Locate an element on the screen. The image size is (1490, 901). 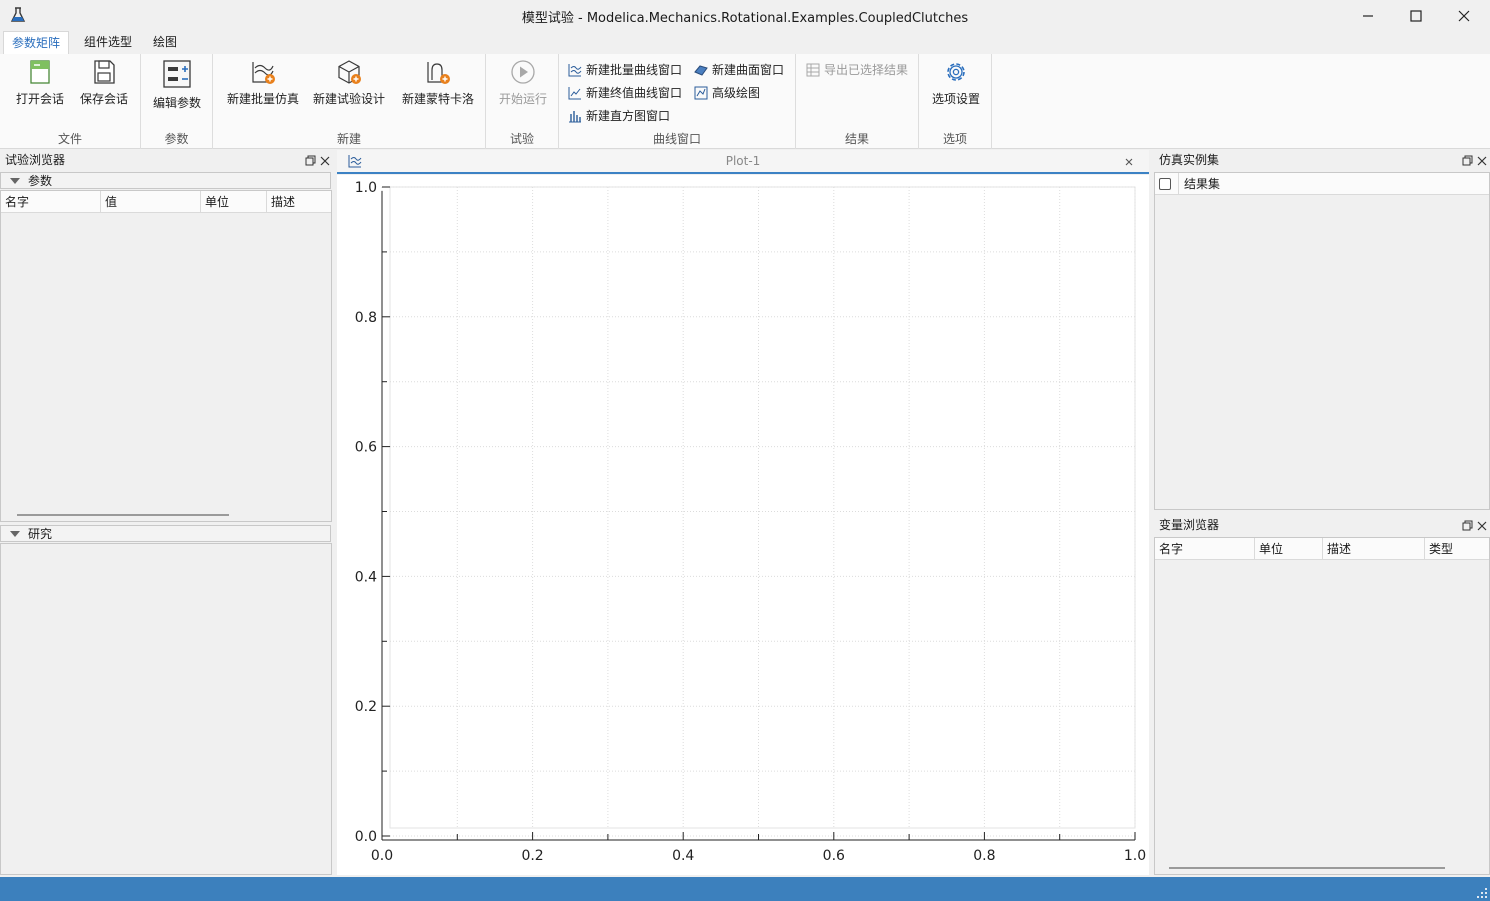
ribbon-group-experiment: 开始运行 试验 is located at coordinates (522, 101).